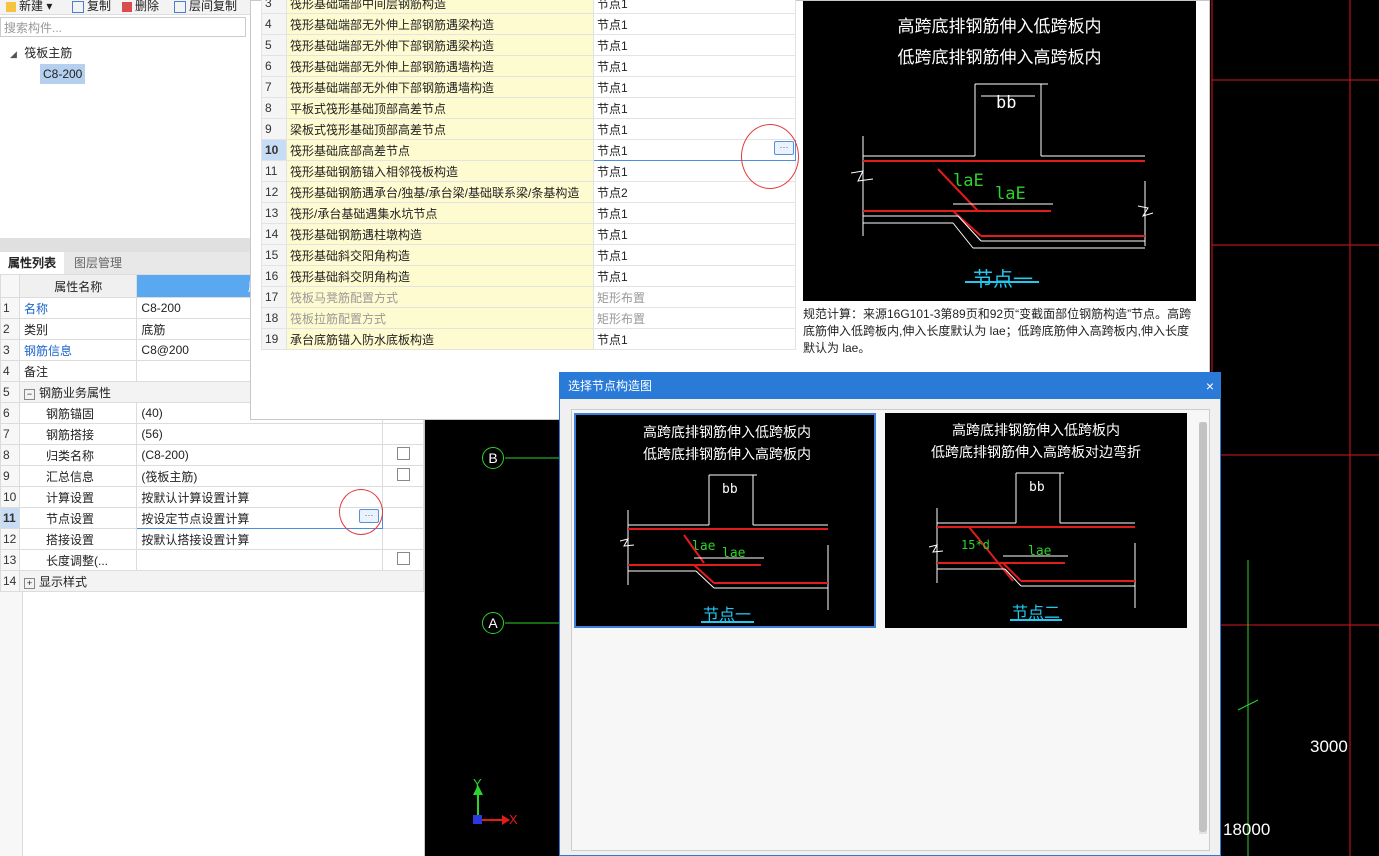  What do you see at coordinates (528, 192) in the screenshot?
I see `table-row: 12 筏形基础钢筋遇承台/独基/承台梁/基础联系梁/条基构造 节点2` at bounding box center [528, 192].